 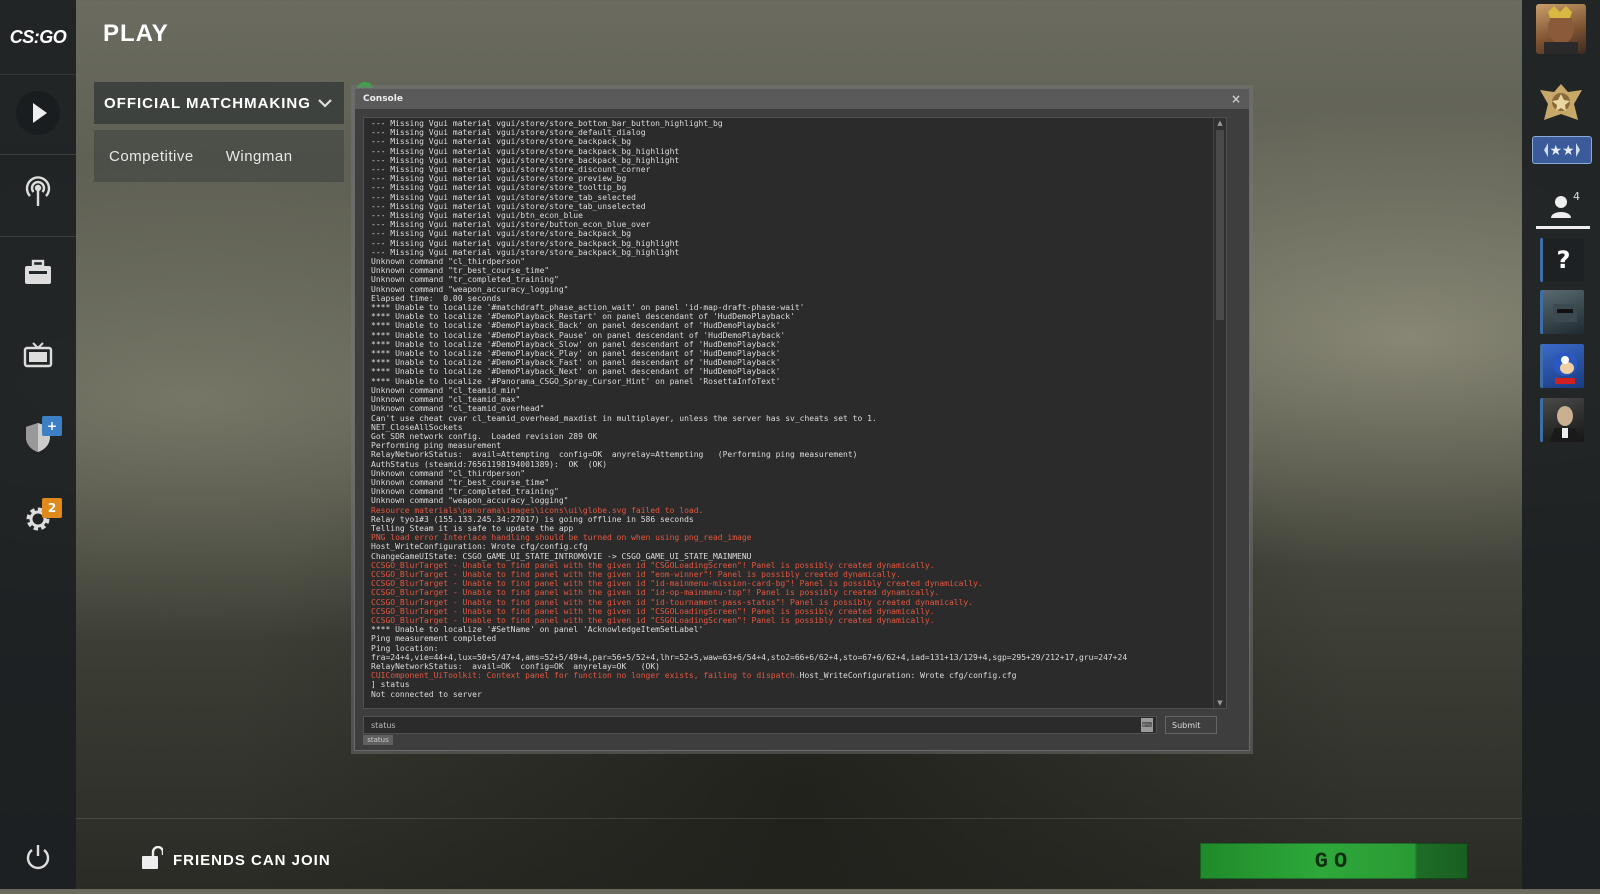 I want to click on console-command-input: status, so click(x=760, y=725).